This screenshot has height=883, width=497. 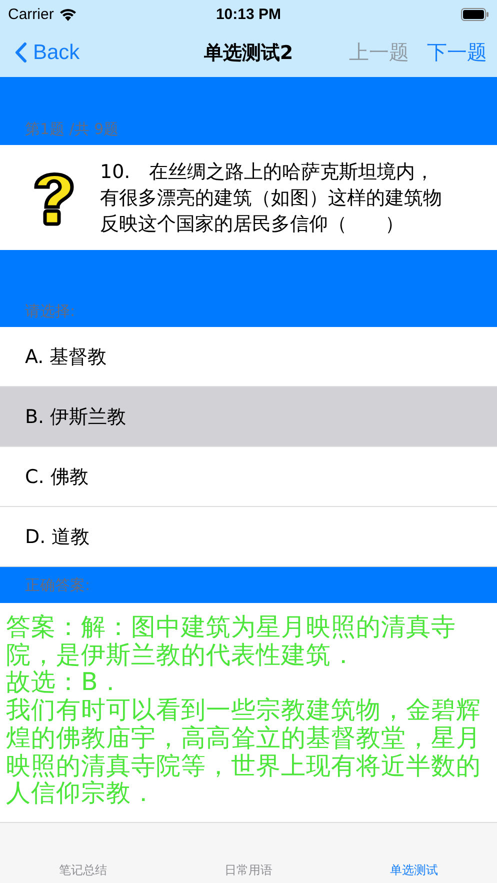 What do you see at coordinates (72, 129) in the screenshot?
I see `progress-label: 第1题 /共 9题` at bounding box center [72, 129].